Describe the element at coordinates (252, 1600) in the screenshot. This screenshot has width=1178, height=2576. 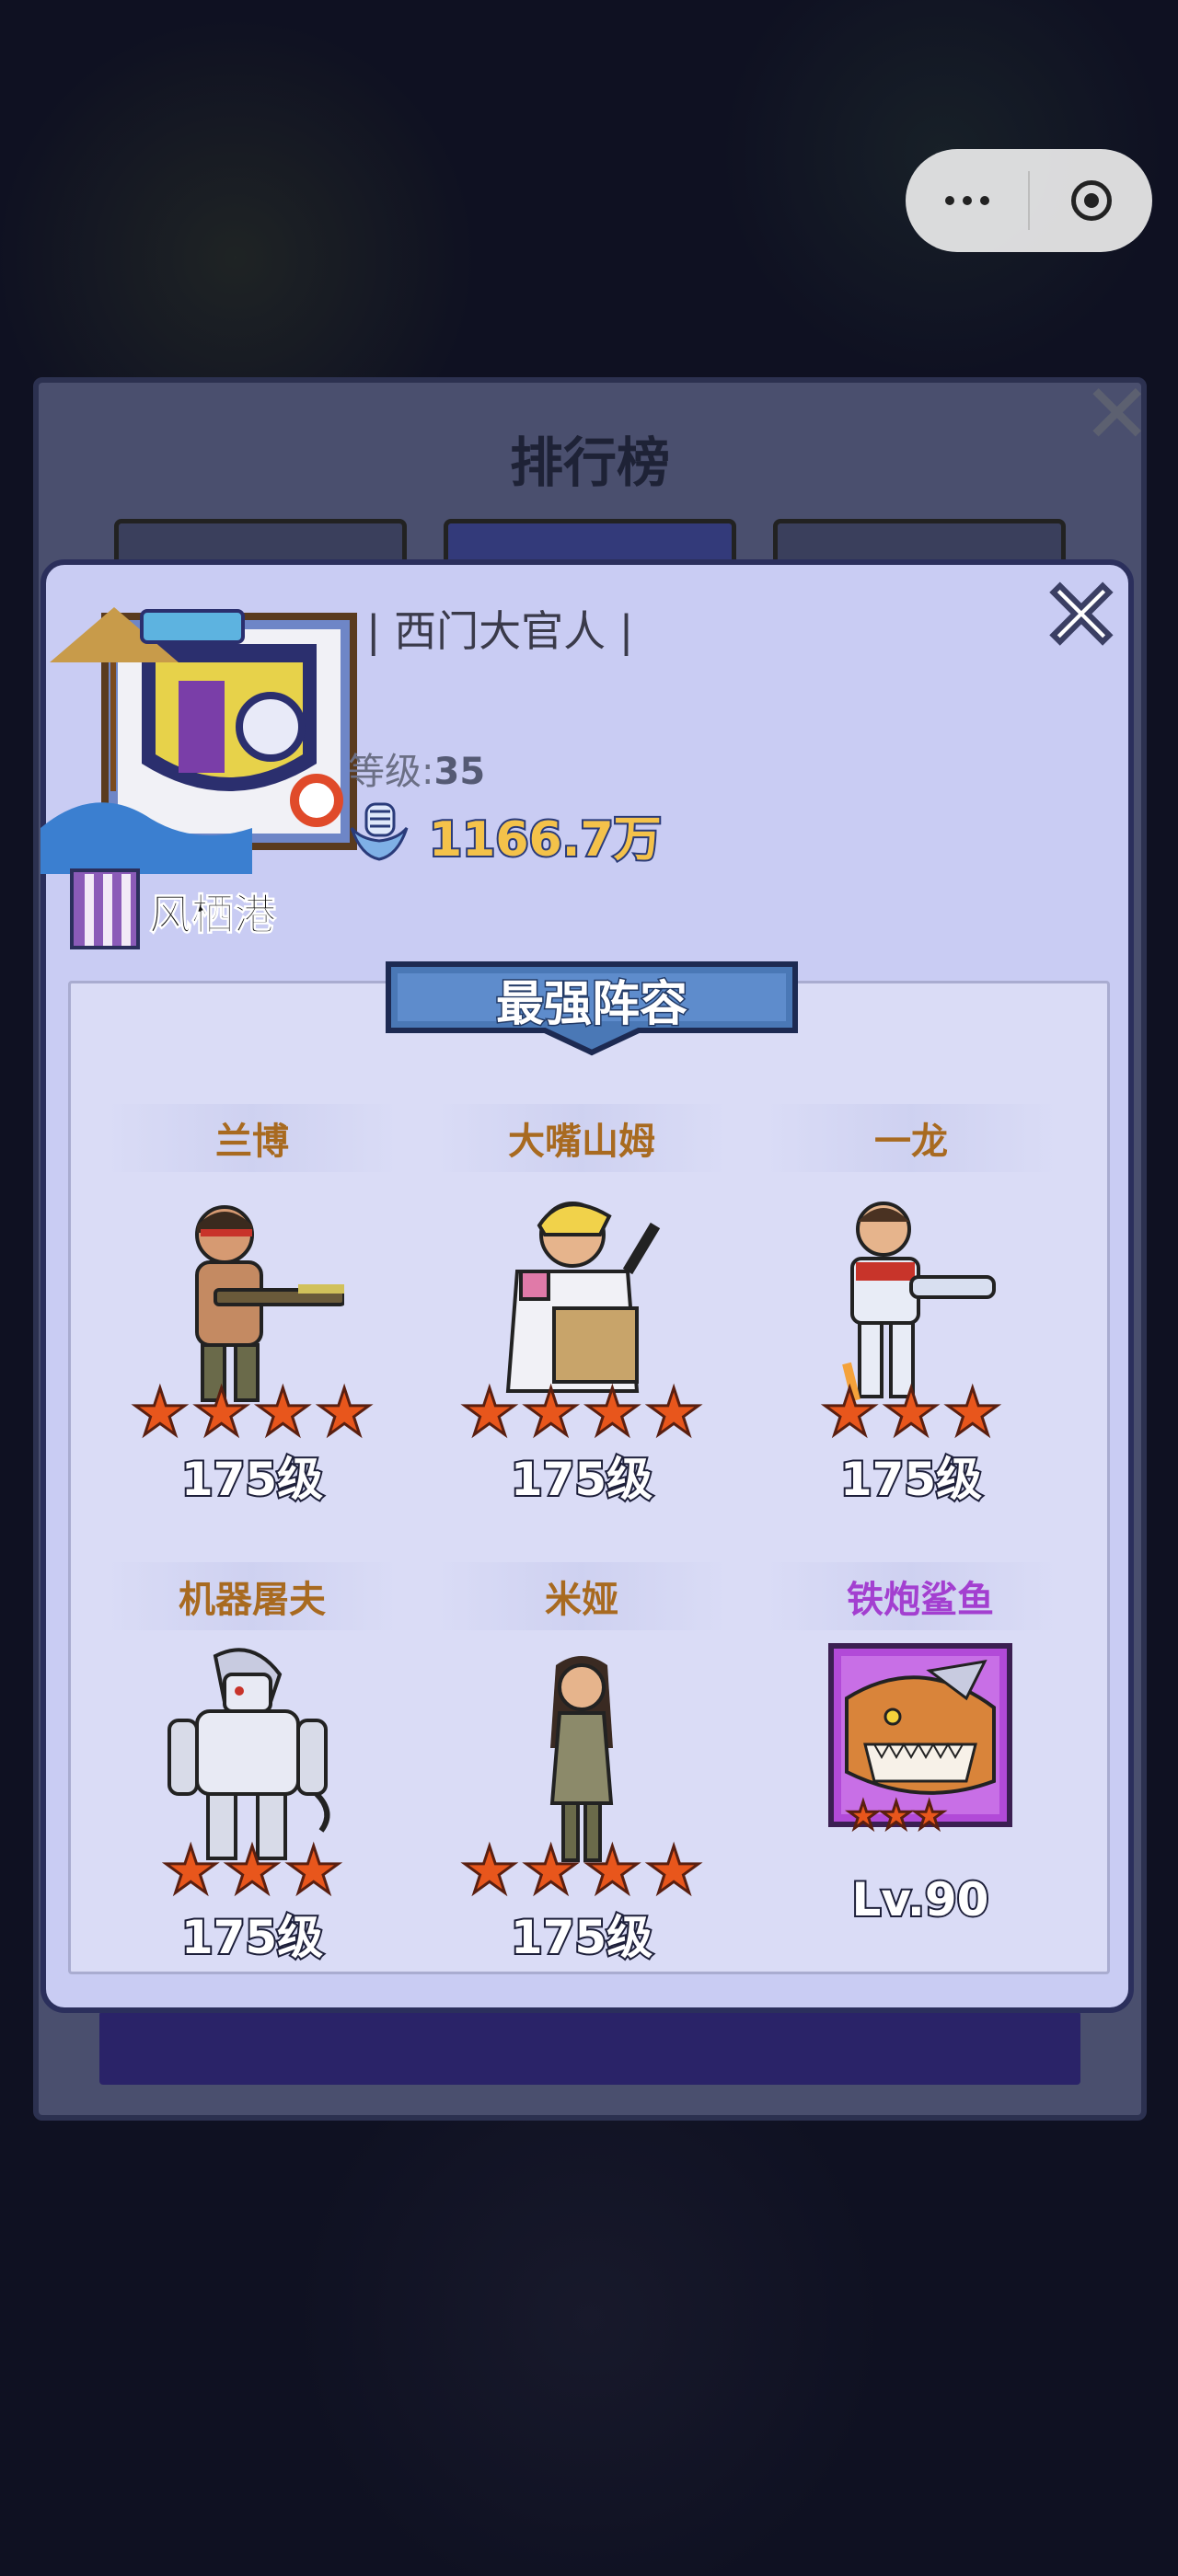
I see `hero-name: 机器屠夫` at that location.